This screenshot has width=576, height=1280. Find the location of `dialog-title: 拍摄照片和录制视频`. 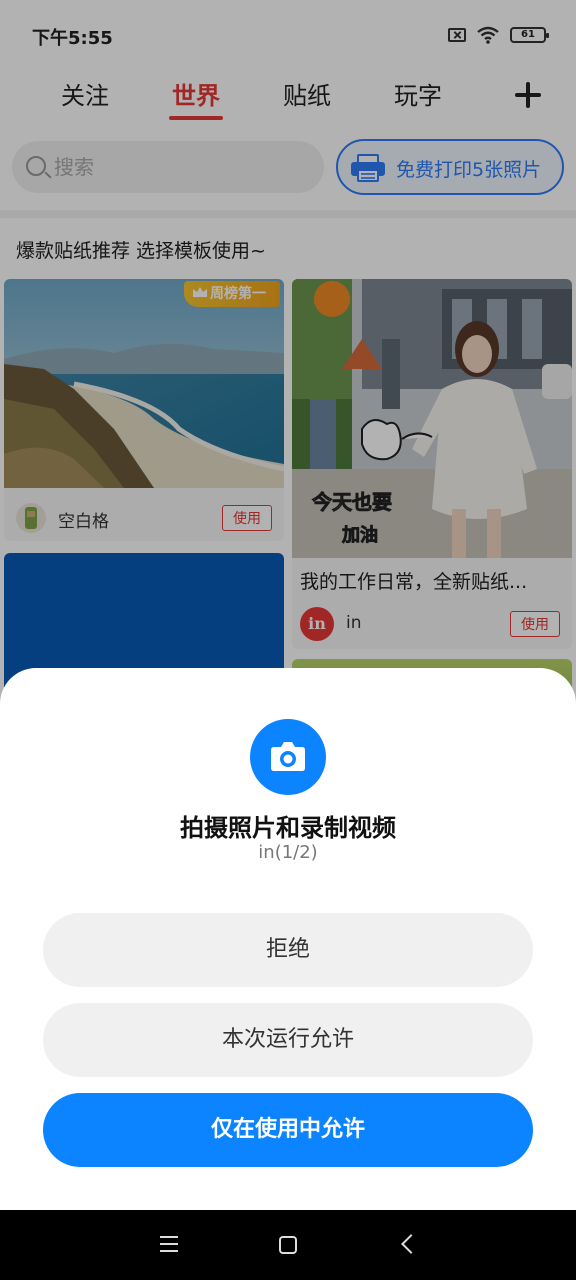

dialog-title: 拍摄照片和录制视频 is located at coordinates (288, 828).